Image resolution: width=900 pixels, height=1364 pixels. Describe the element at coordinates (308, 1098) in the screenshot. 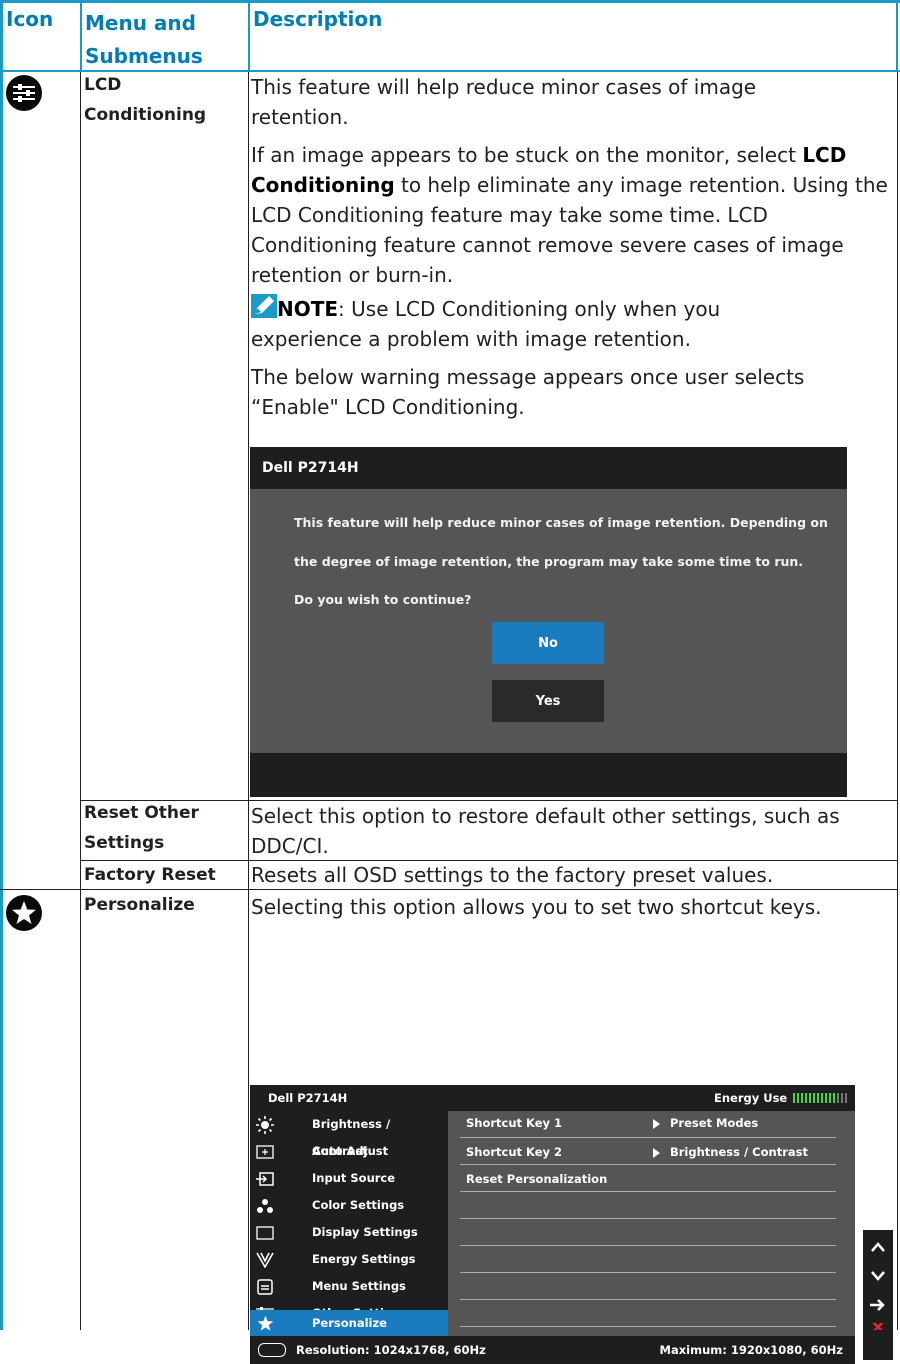

I see `osd-title: Dell P2714H` at that location.